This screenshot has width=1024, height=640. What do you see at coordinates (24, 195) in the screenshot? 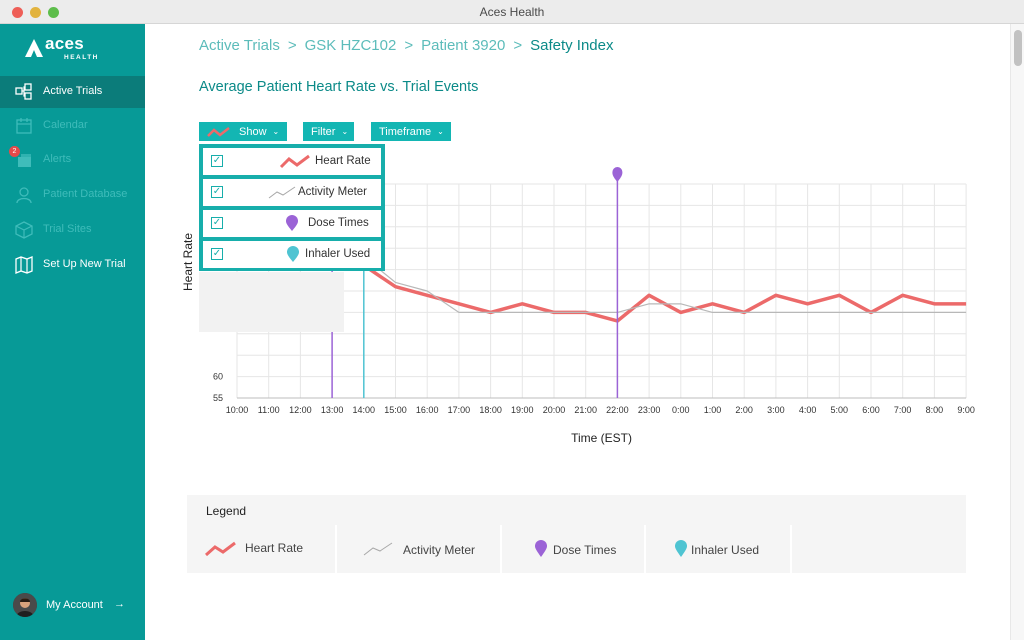
I see `patient-icon` at bounding box center [24, 195].